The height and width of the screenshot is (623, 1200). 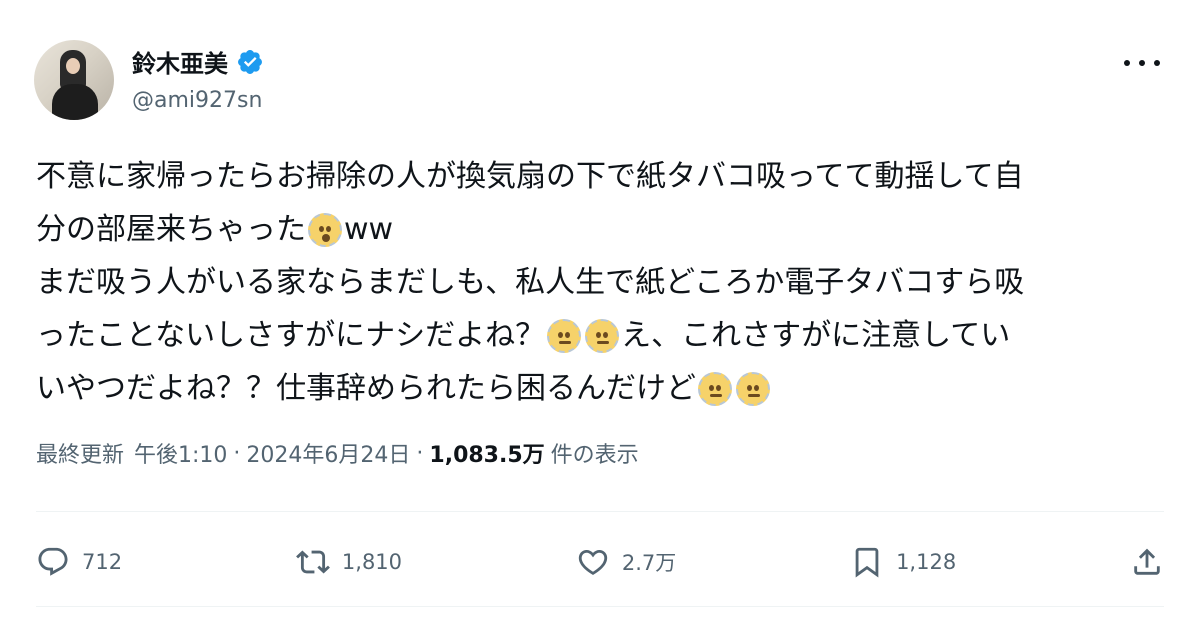 What do you see at coordinates (593, 562) in the screenshot?
I see `heart-icon` at bounding box center [593, 562].